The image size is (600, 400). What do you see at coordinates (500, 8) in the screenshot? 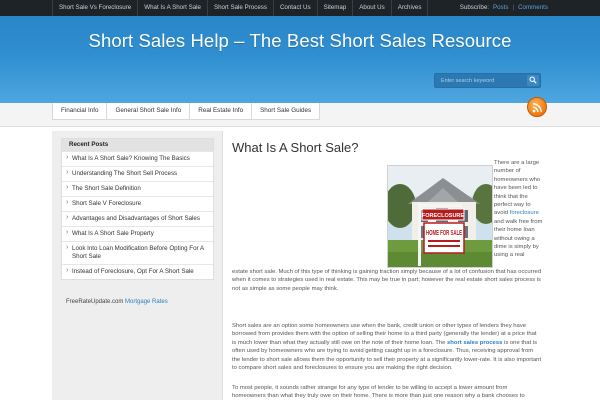
I see `posts-feed-link: Posts` at bounding box center [500, 8].